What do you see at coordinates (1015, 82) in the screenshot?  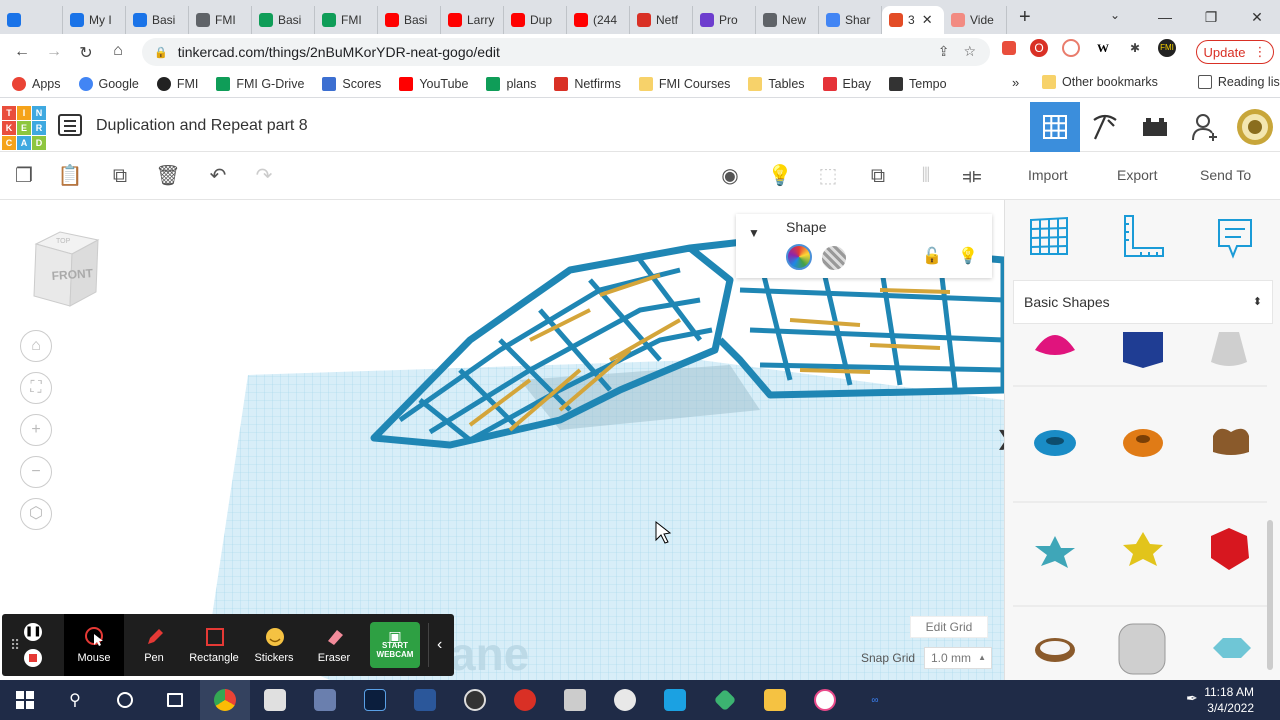 I see `bookmarks-overflow: »` at bounding box center [1015, 82].